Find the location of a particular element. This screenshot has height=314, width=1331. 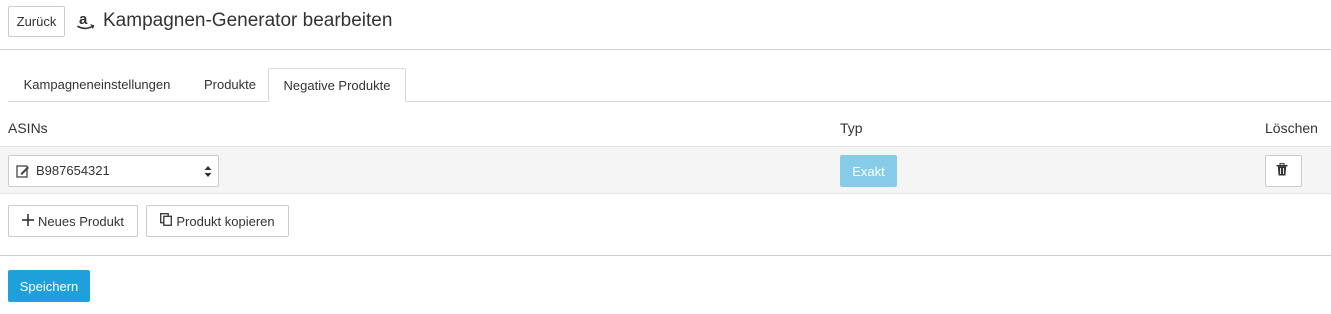

copy-icon is located at coordinates (168, 221).